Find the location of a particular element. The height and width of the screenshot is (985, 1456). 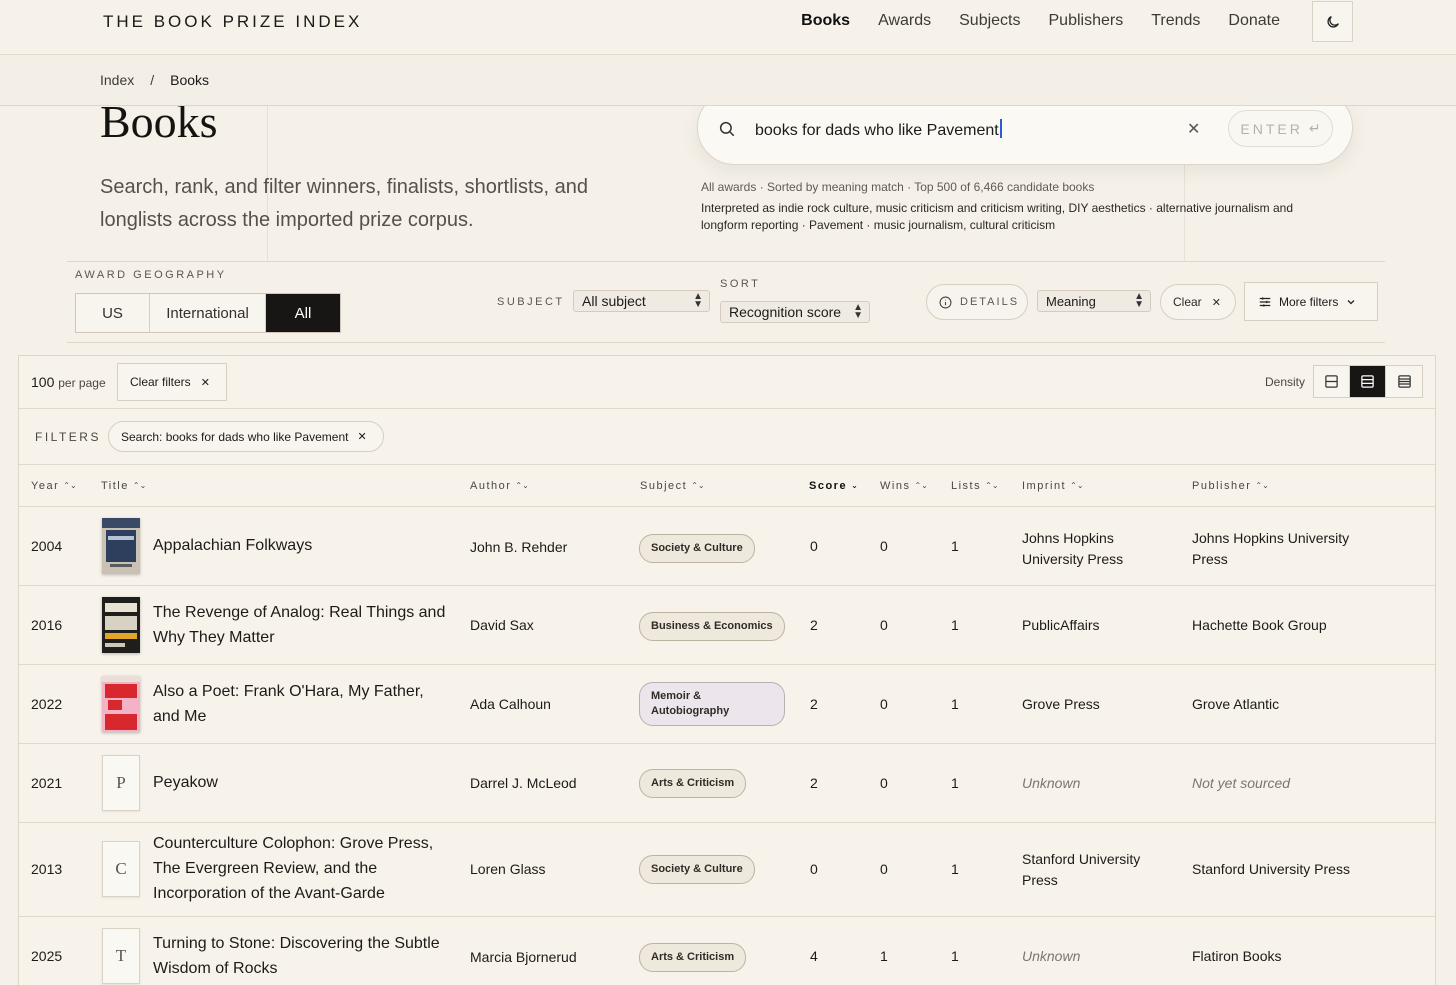

nav-publishers: Publishers is located at coordinates (1086, 21).